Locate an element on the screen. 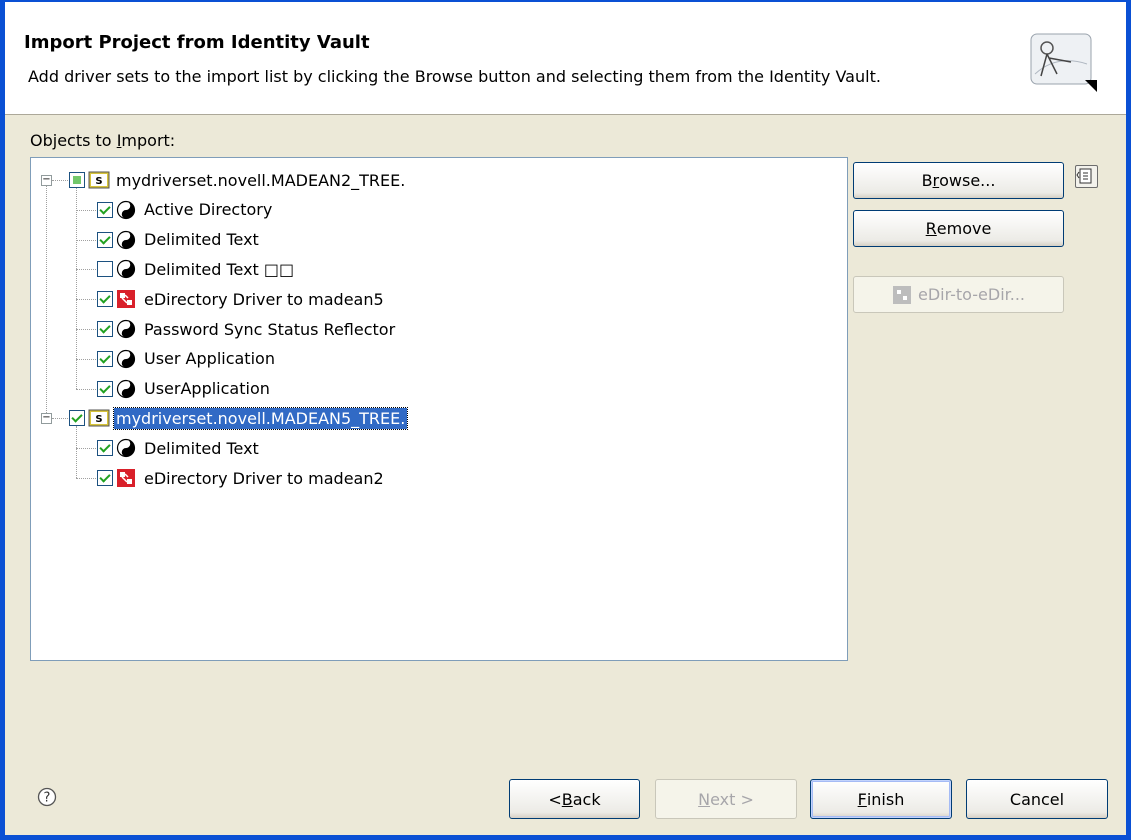  tree-driver-row: Delimited Text □□ is located at coordinates (196, 269).